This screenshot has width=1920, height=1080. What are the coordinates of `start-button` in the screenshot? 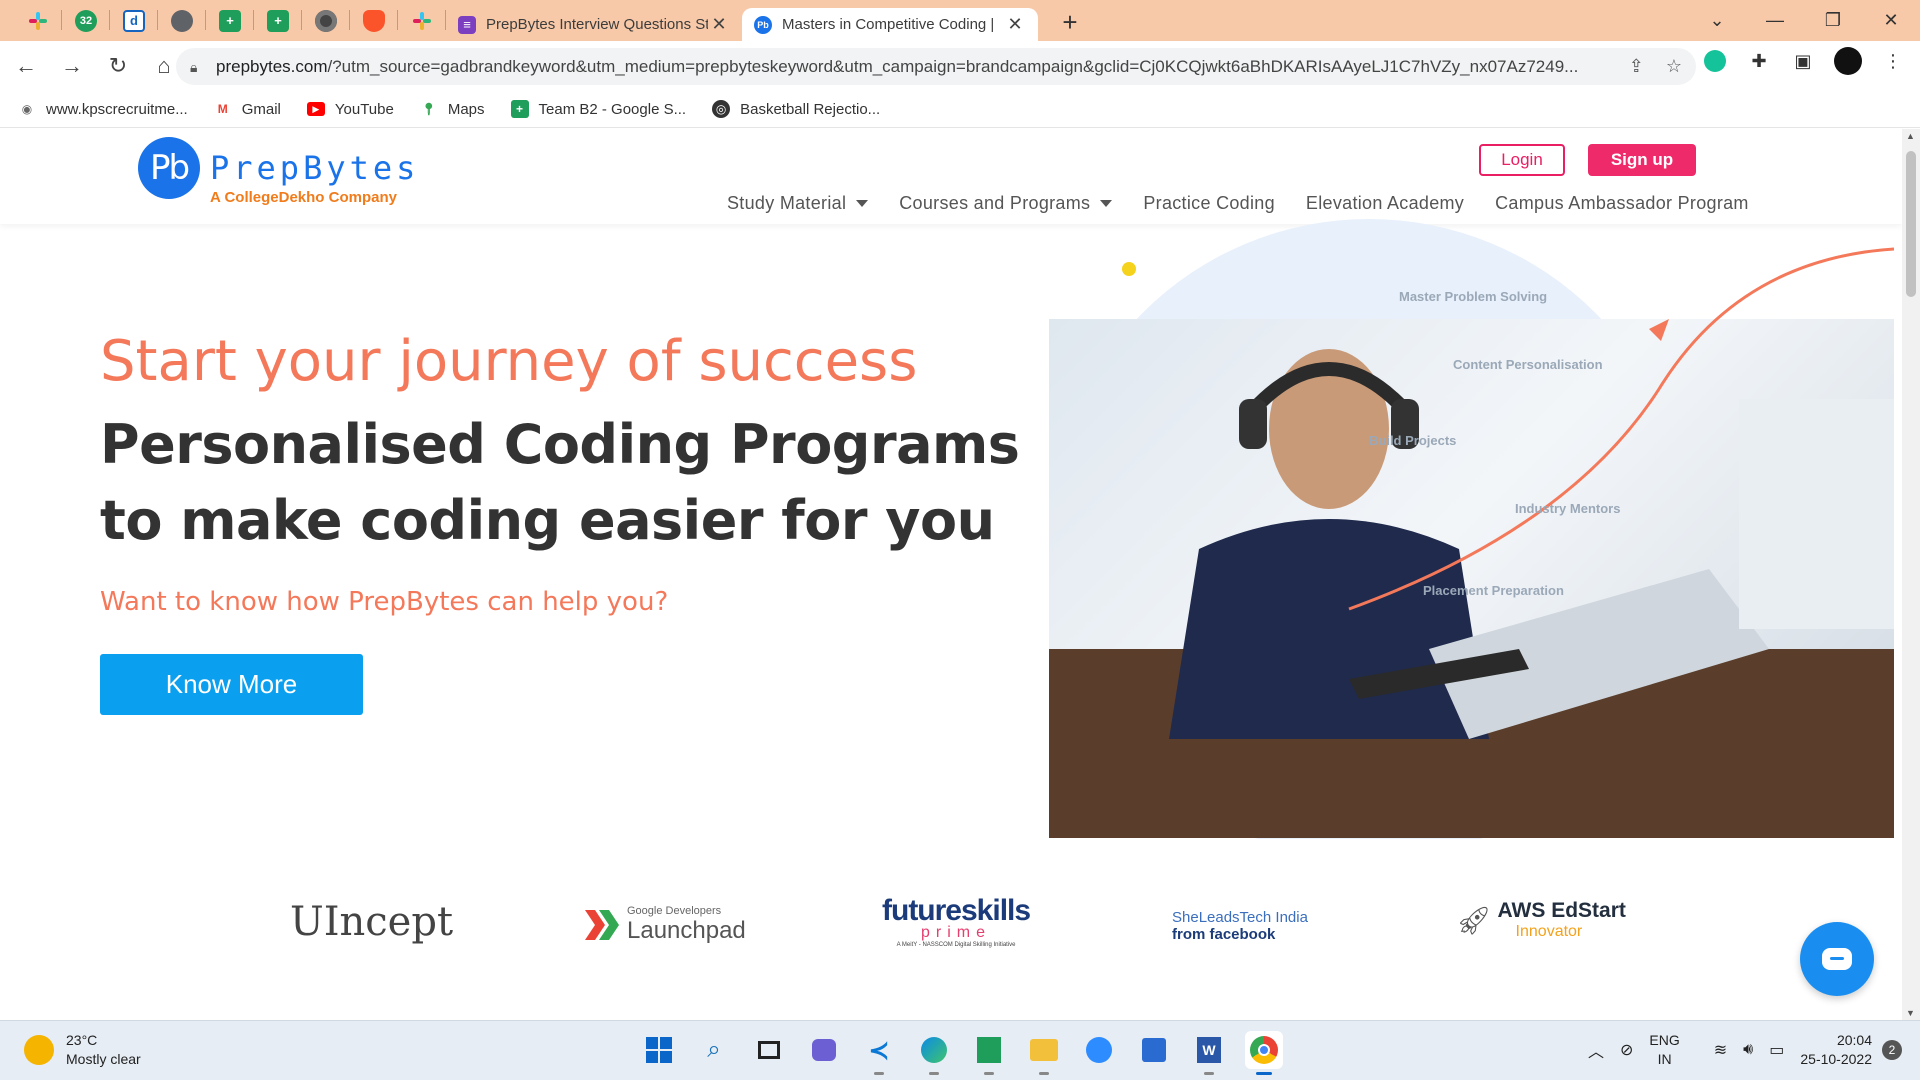 It's located at (659, 1050).